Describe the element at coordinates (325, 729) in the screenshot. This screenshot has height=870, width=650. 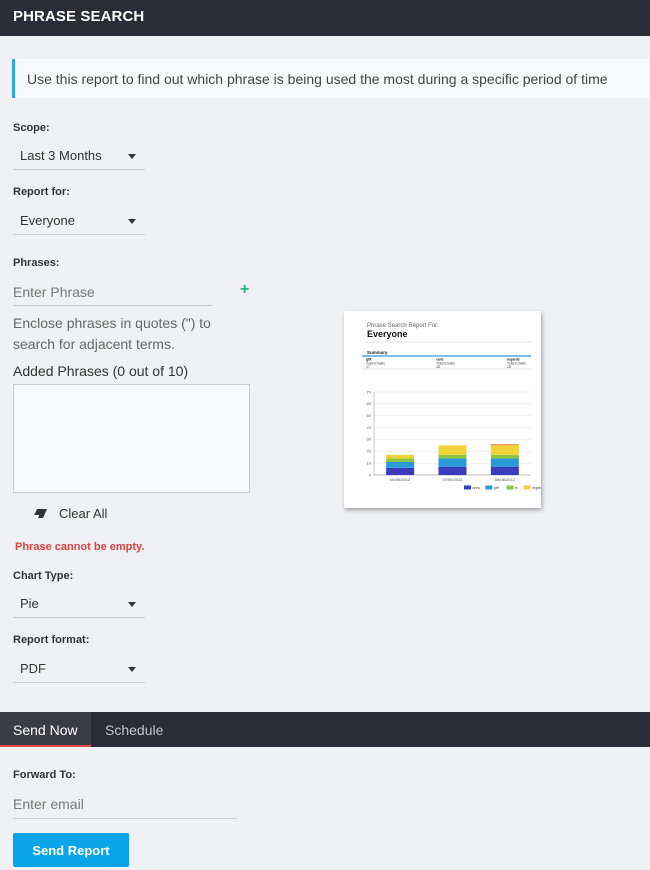
I see `send-tabs: Send Now Schedule` at that location.